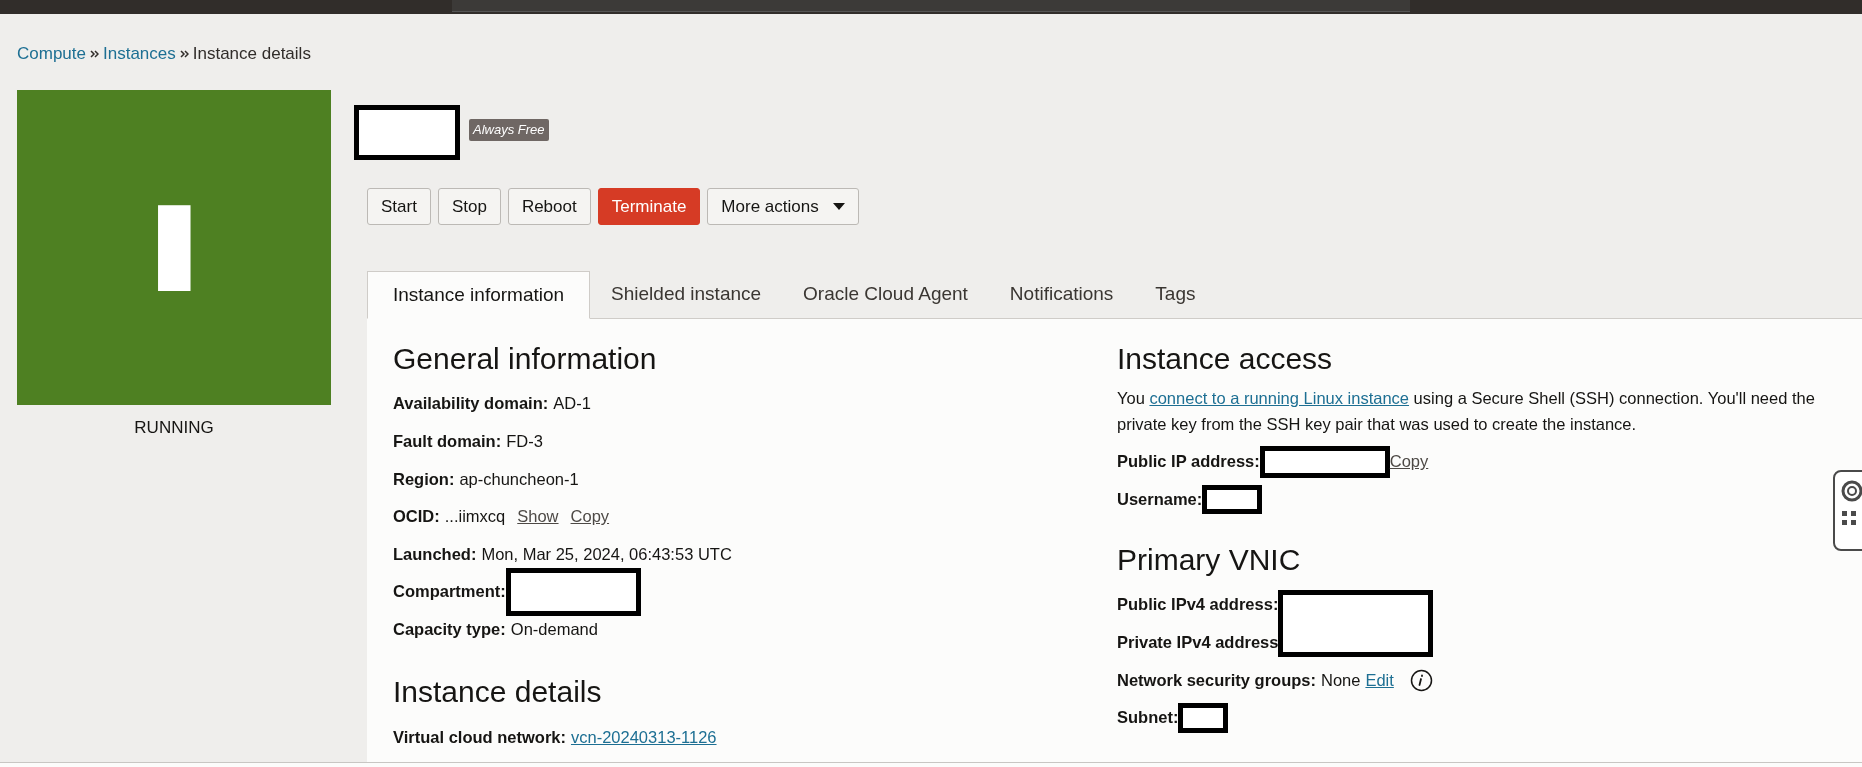 The width and height of the screenshot is (1862, 767). Describe the element at coordinates (475, 517) in the screenshot. I see `field-value: ...iimxcq` at that location.